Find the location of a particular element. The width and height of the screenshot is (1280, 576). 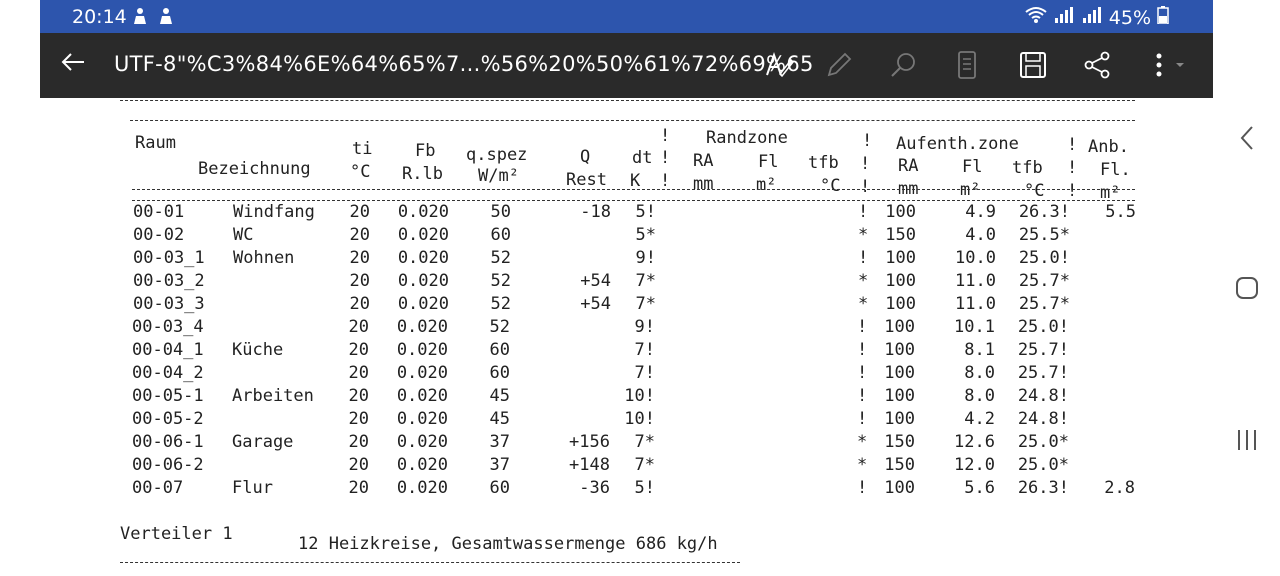

header-fl: Fl is located at coordinates (768, 162).